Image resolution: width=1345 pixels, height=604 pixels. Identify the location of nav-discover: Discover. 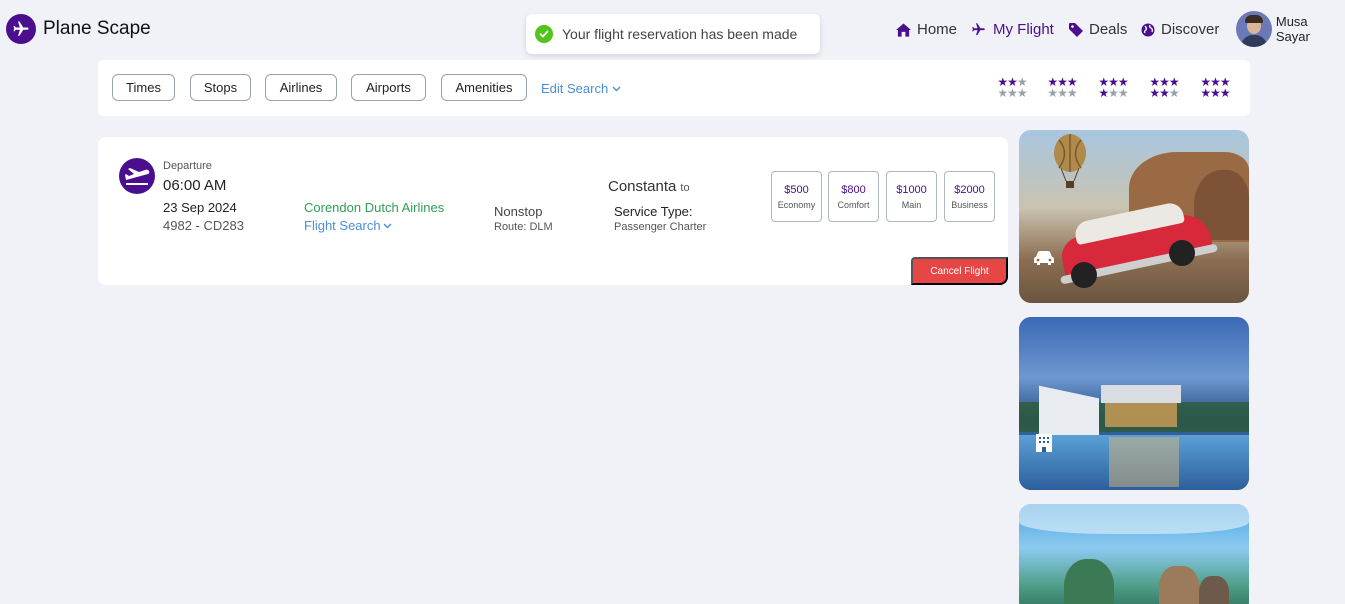
(1180, 29).